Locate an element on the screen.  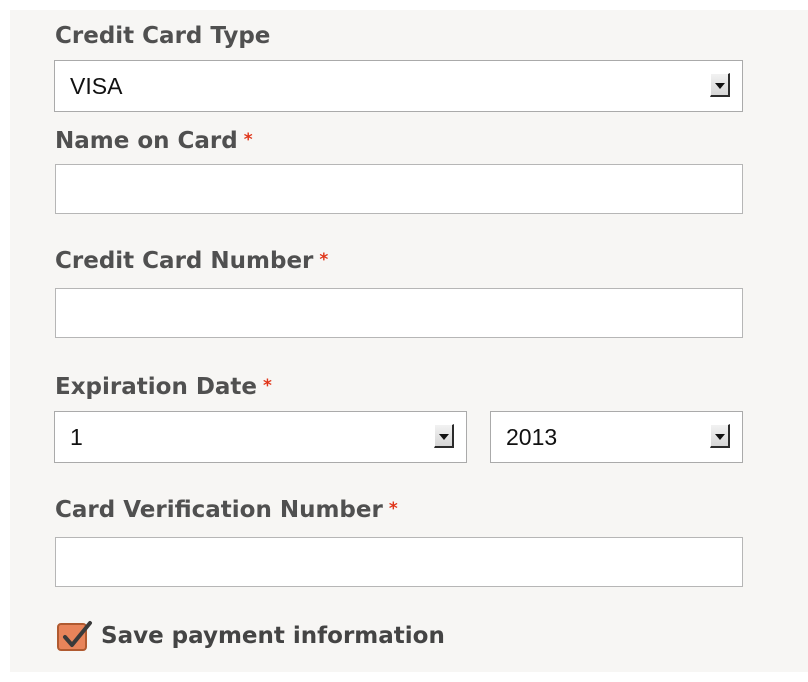
cvv-label: Card Verification Number * is located at coordinates (226, 511).